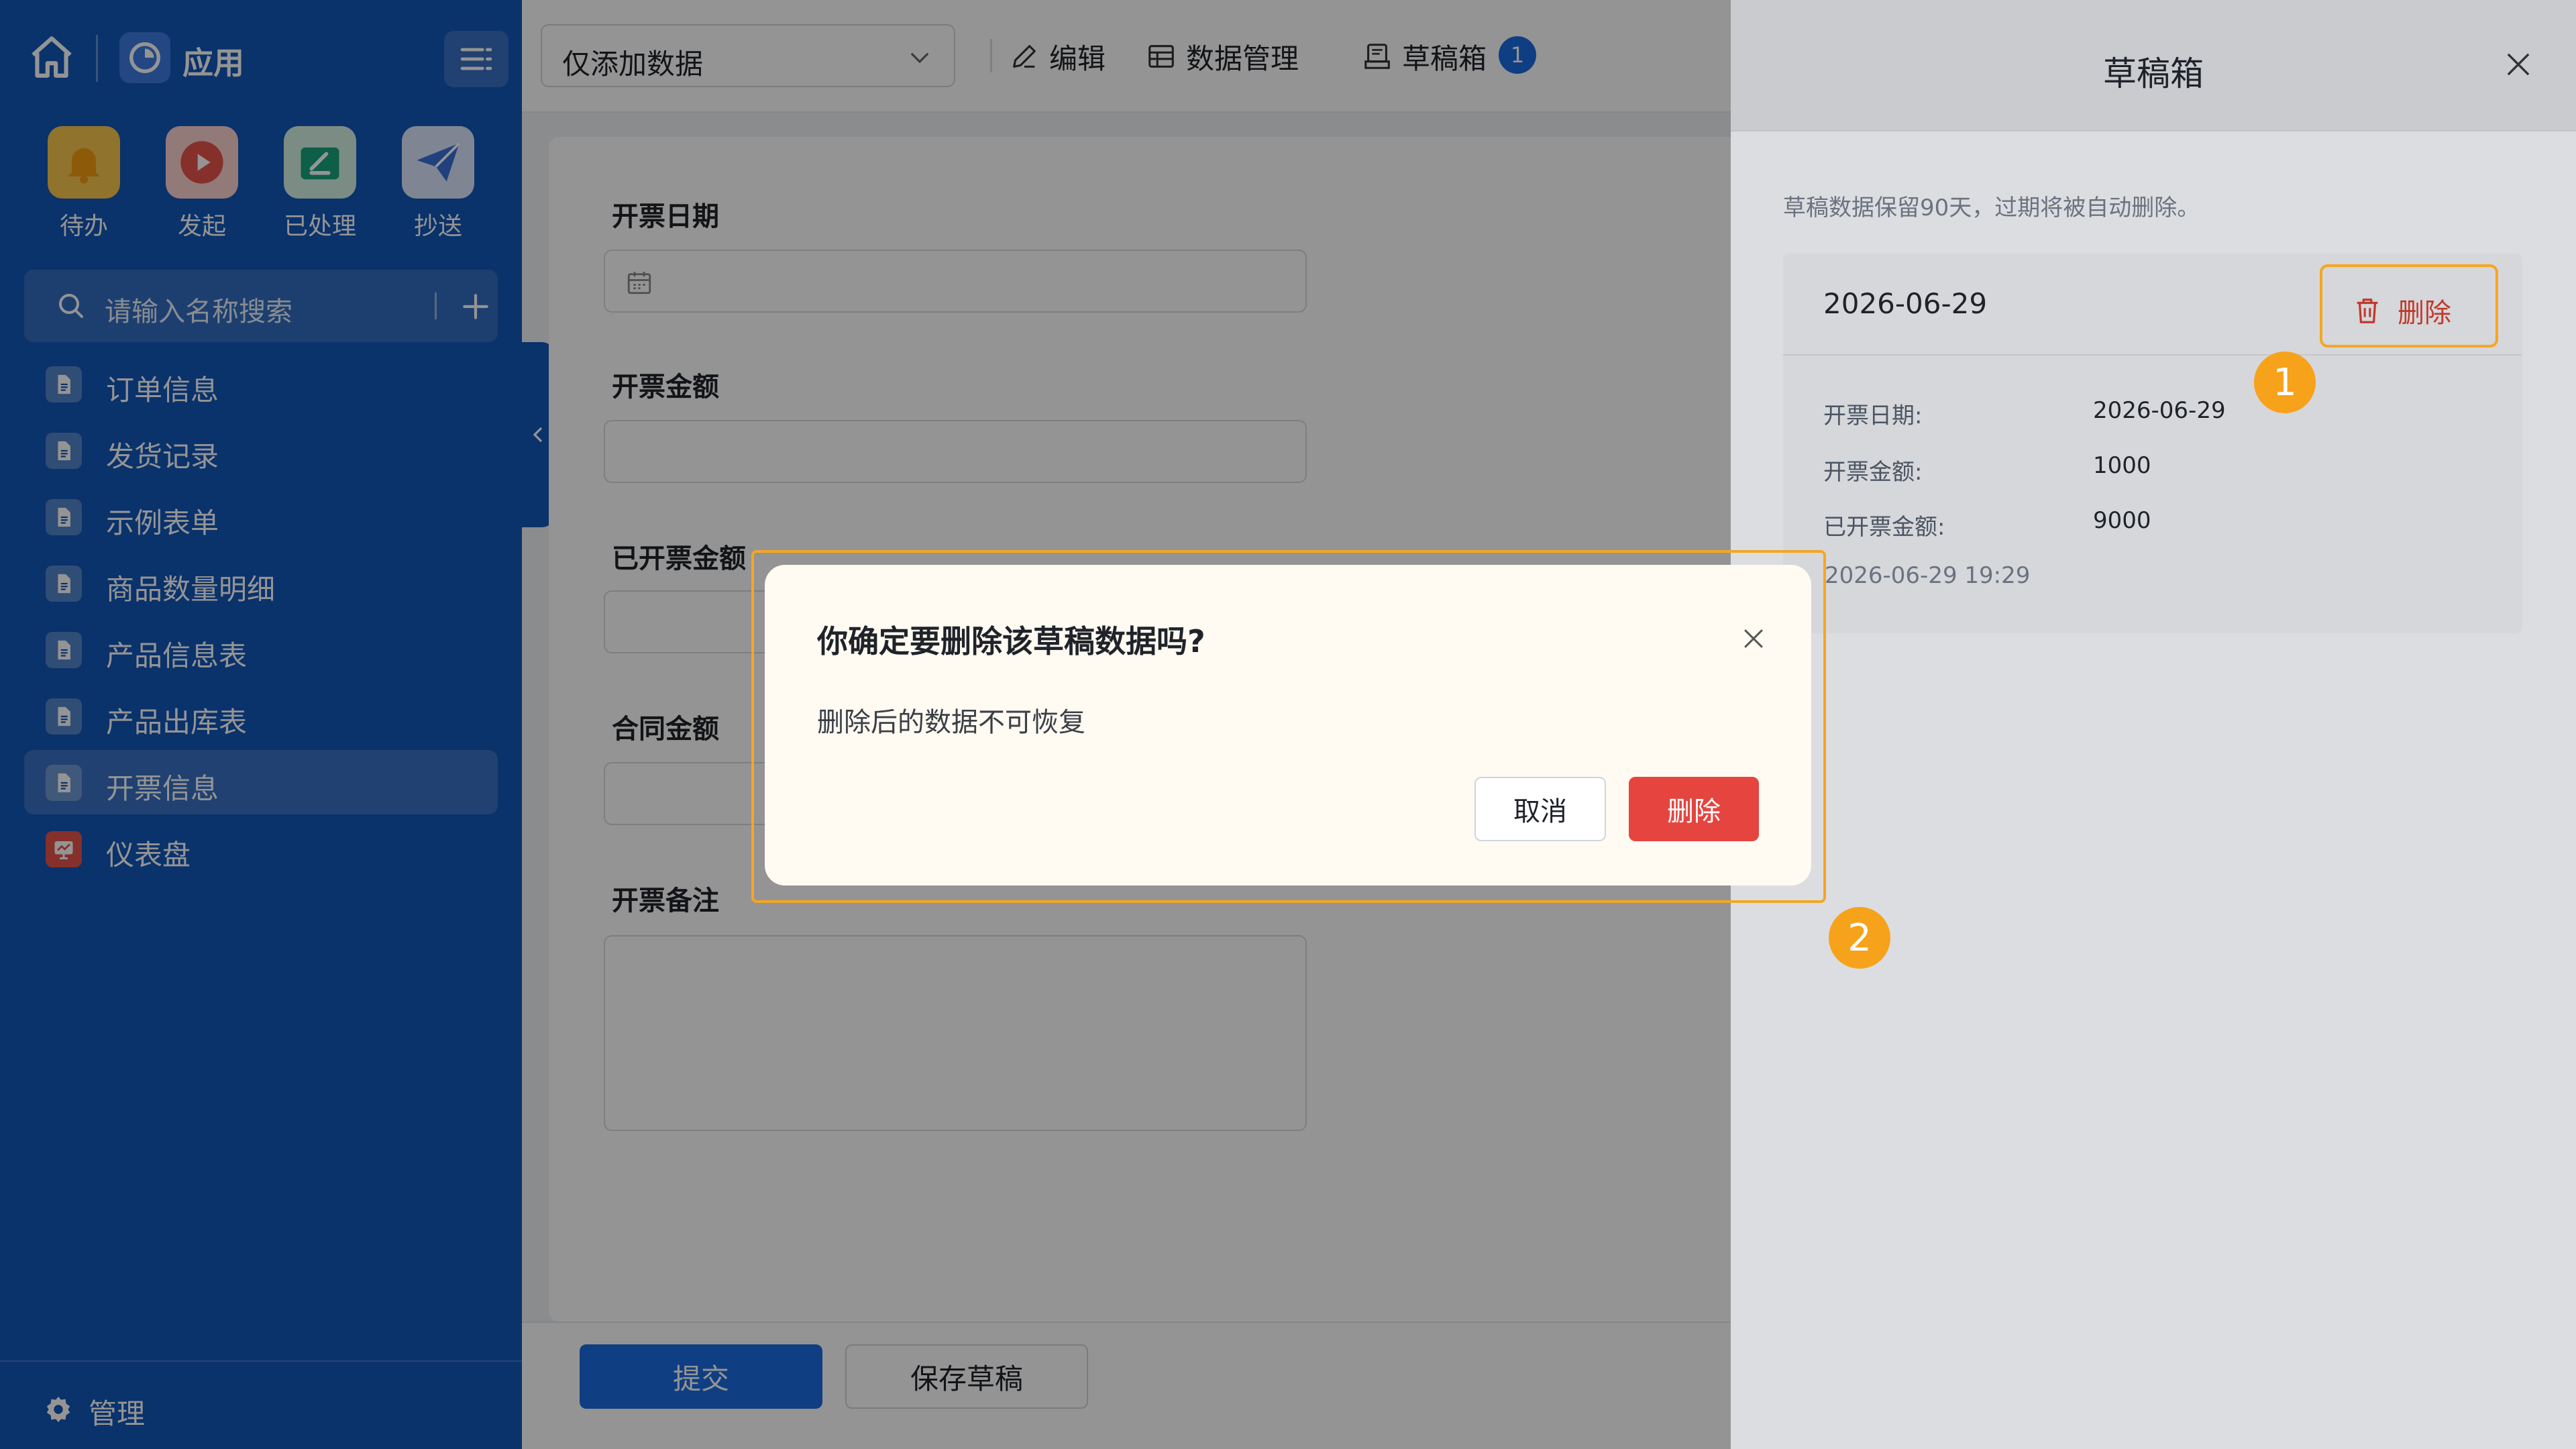  I want to click on dialog-message: 删除后的数据不可恢复, so click(951, 722).